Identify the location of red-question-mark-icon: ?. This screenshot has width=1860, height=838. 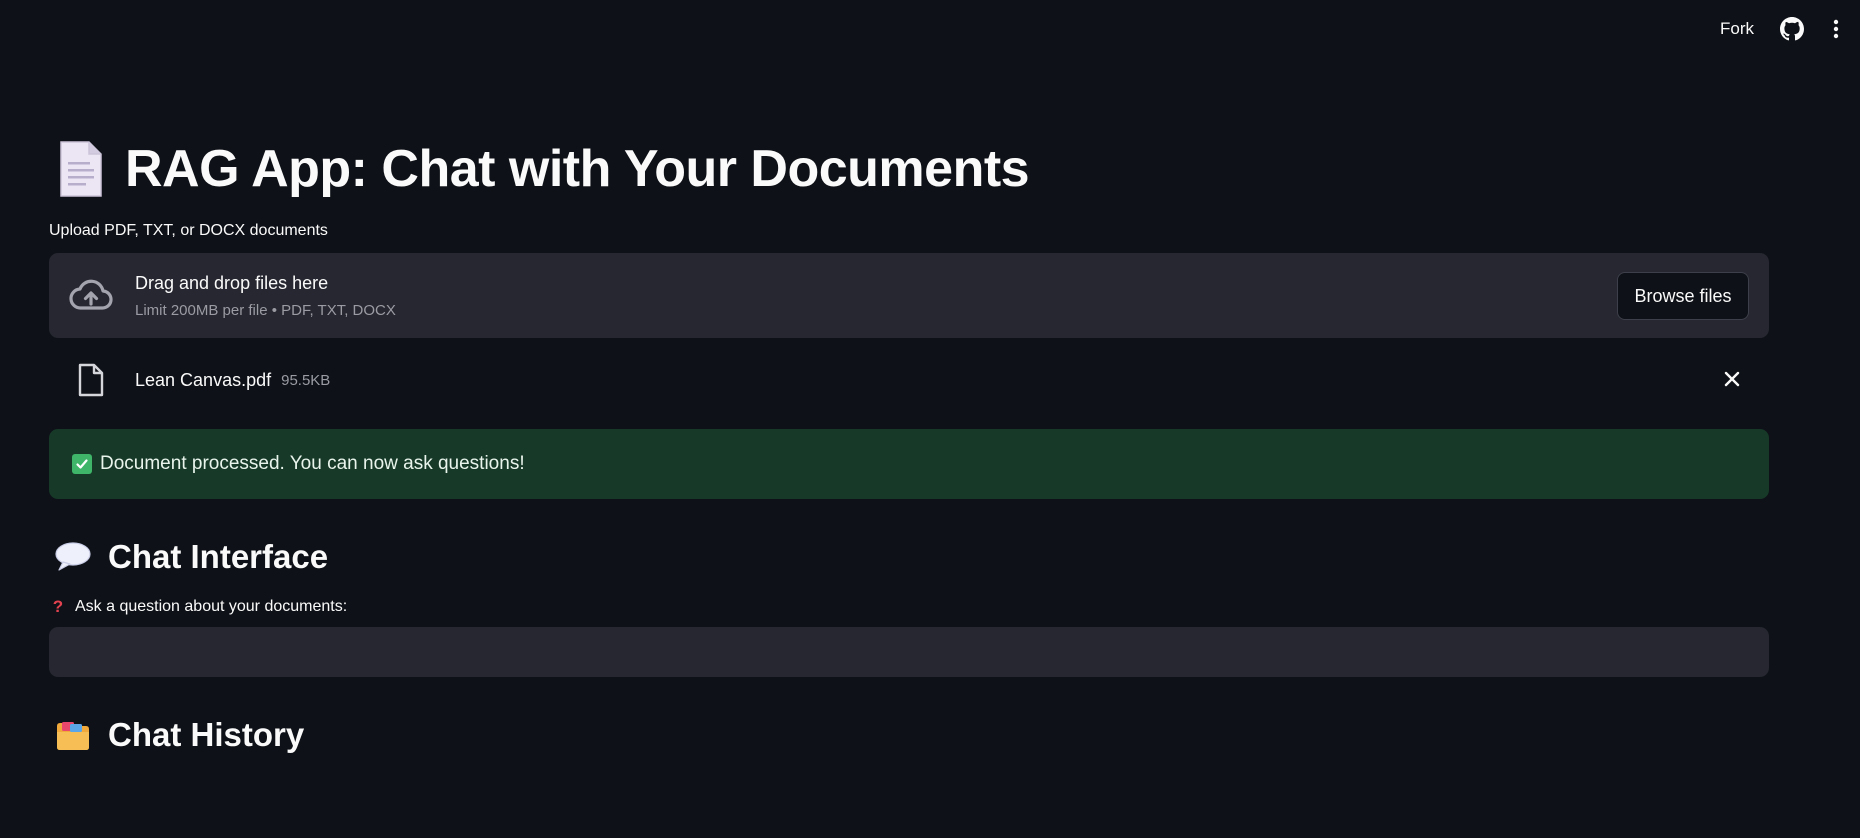
(58, 606).